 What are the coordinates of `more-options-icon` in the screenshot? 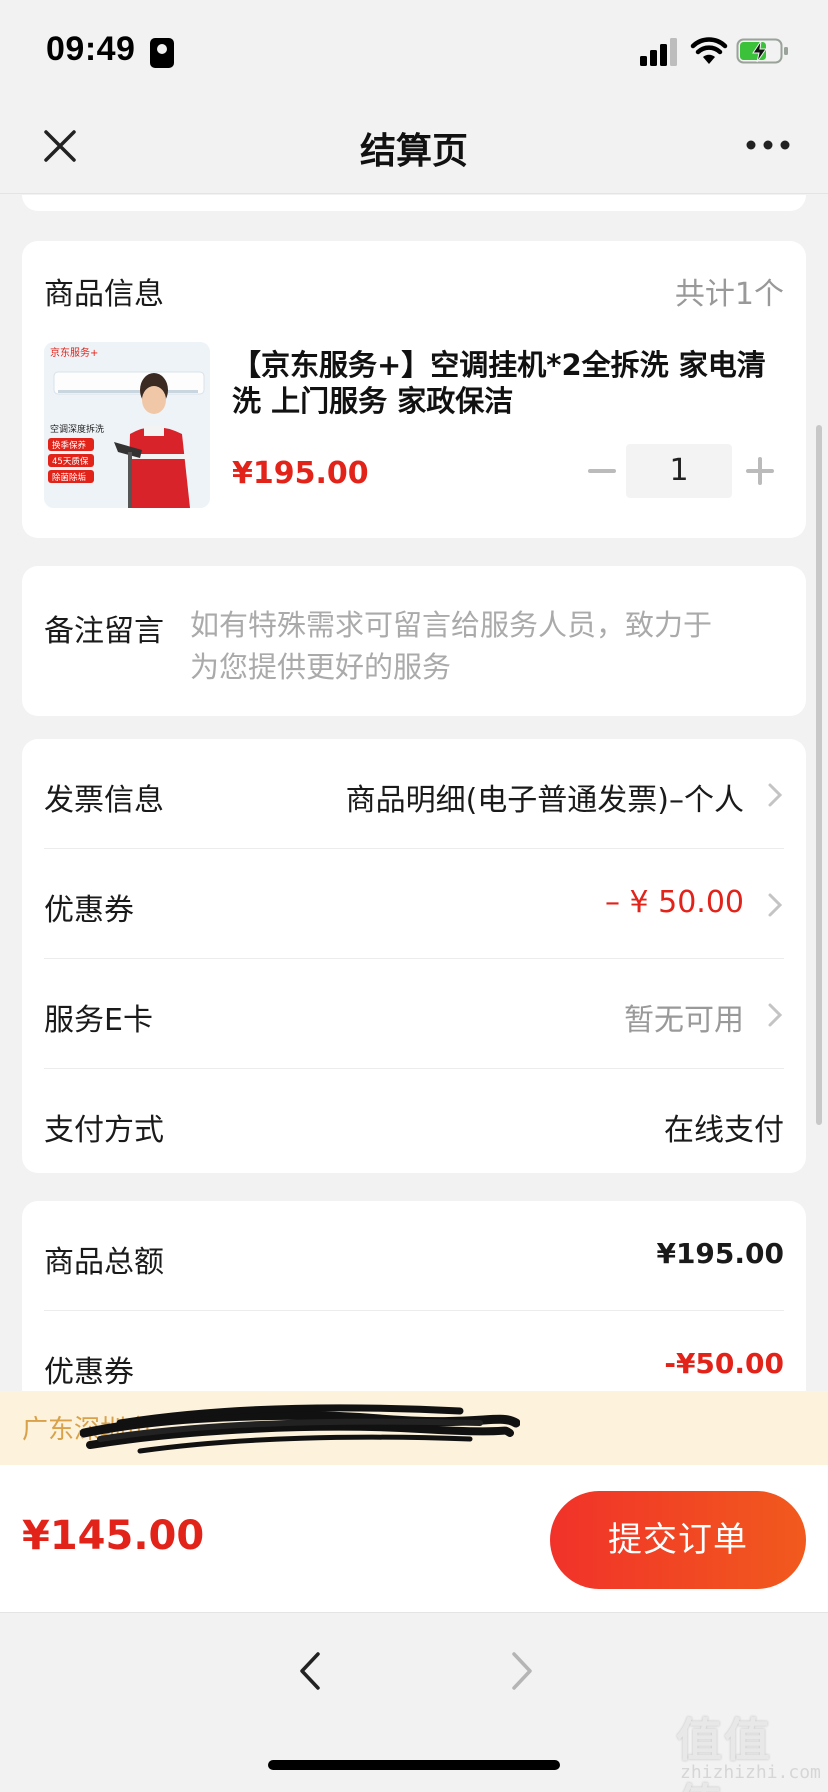 It's located at (768, 145).